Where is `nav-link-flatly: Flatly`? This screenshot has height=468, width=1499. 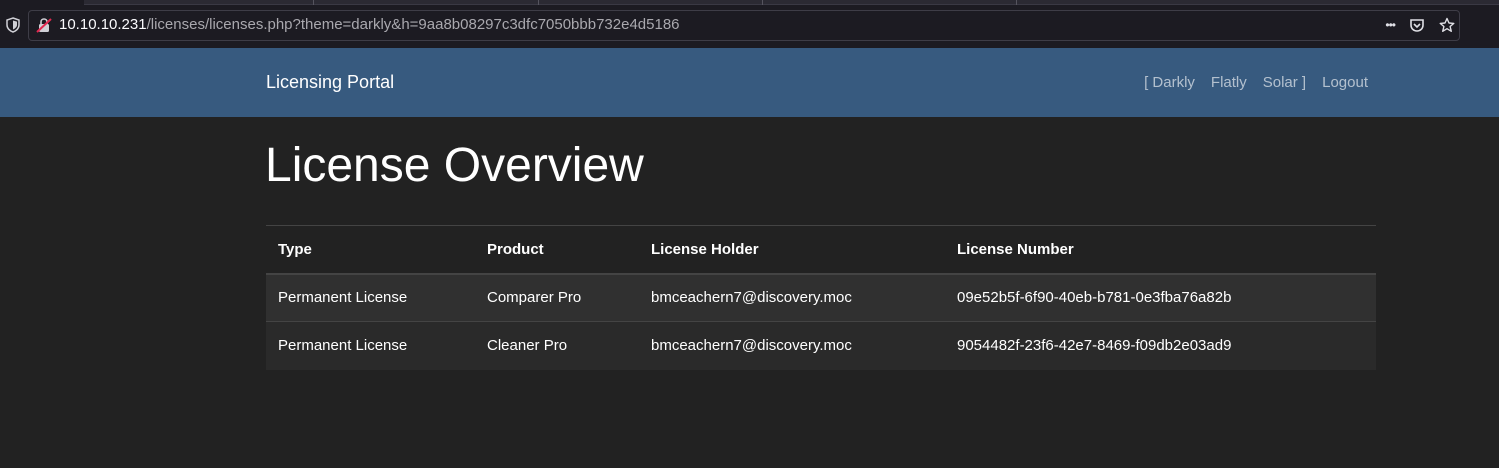
nav-link-flatly: Flatly is located at coordinates (1229, 82).